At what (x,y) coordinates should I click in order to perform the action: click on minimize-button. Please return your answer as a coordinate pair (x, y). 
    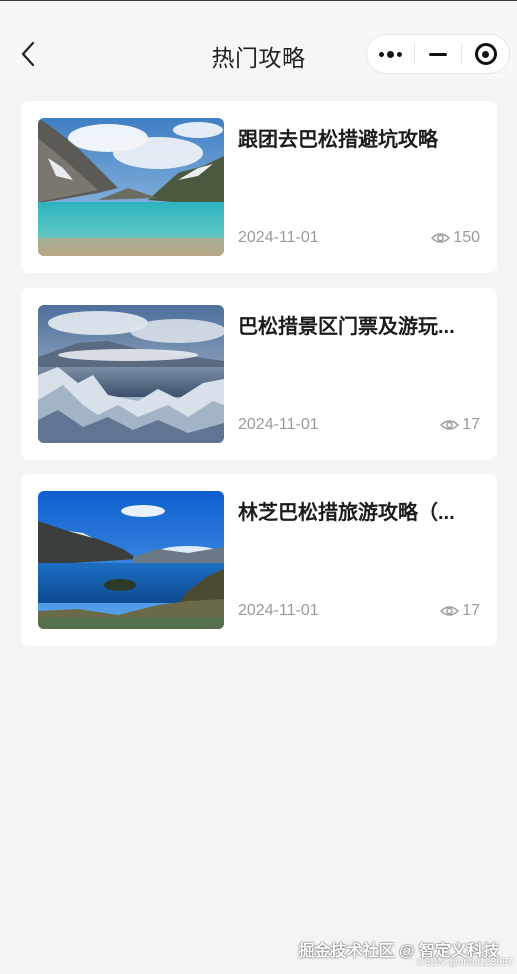
    Looking at the image, I should click on (438, 54).